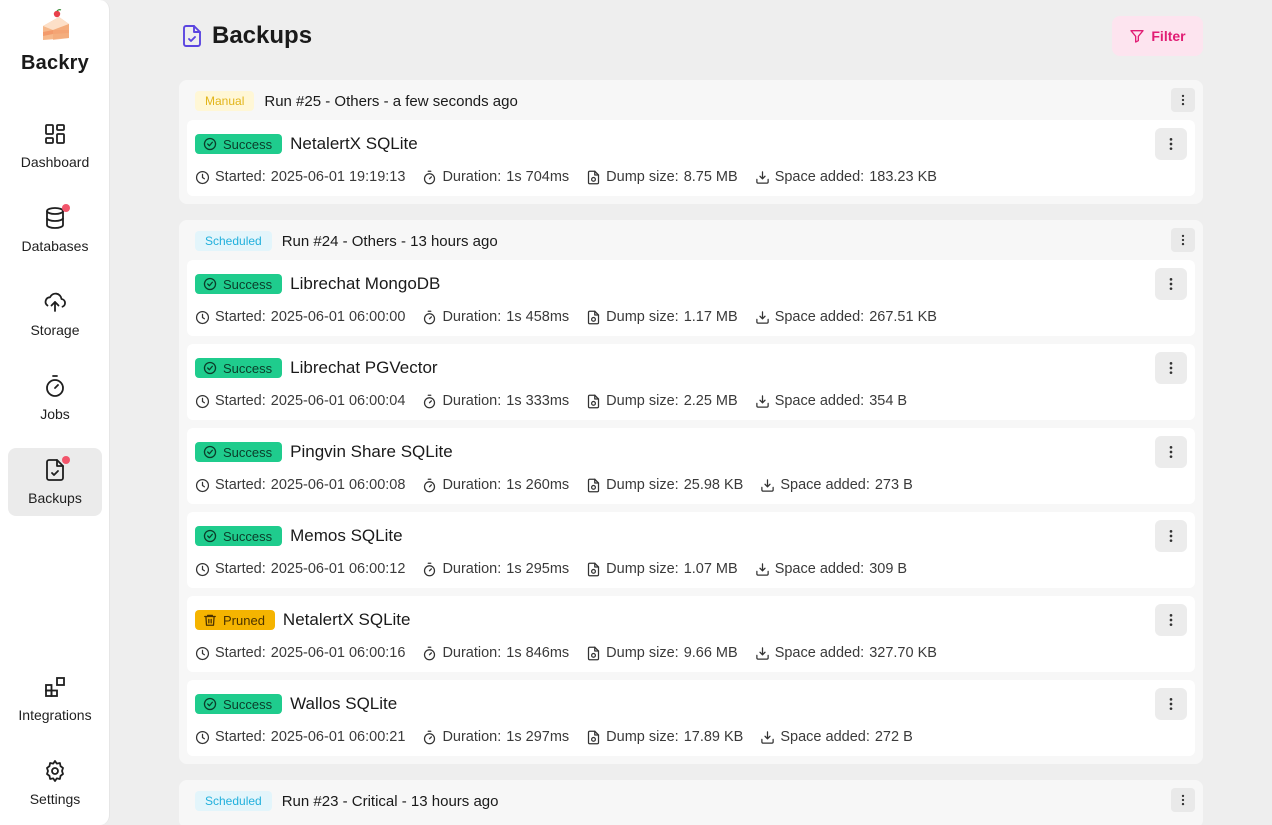 The image size is (1272, 825). Describe the element at coordinates (55, 771) in the screenshot. I see `gear-icon` at that location.